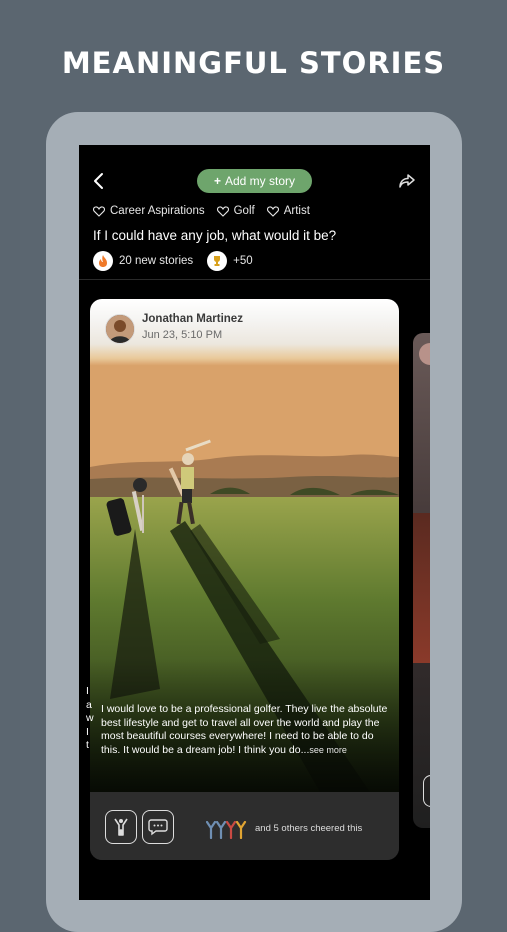 This screenshot has height=932, width=507. I want to click on post-date: Jun 23, 5:10 PM, so click(182, 335).